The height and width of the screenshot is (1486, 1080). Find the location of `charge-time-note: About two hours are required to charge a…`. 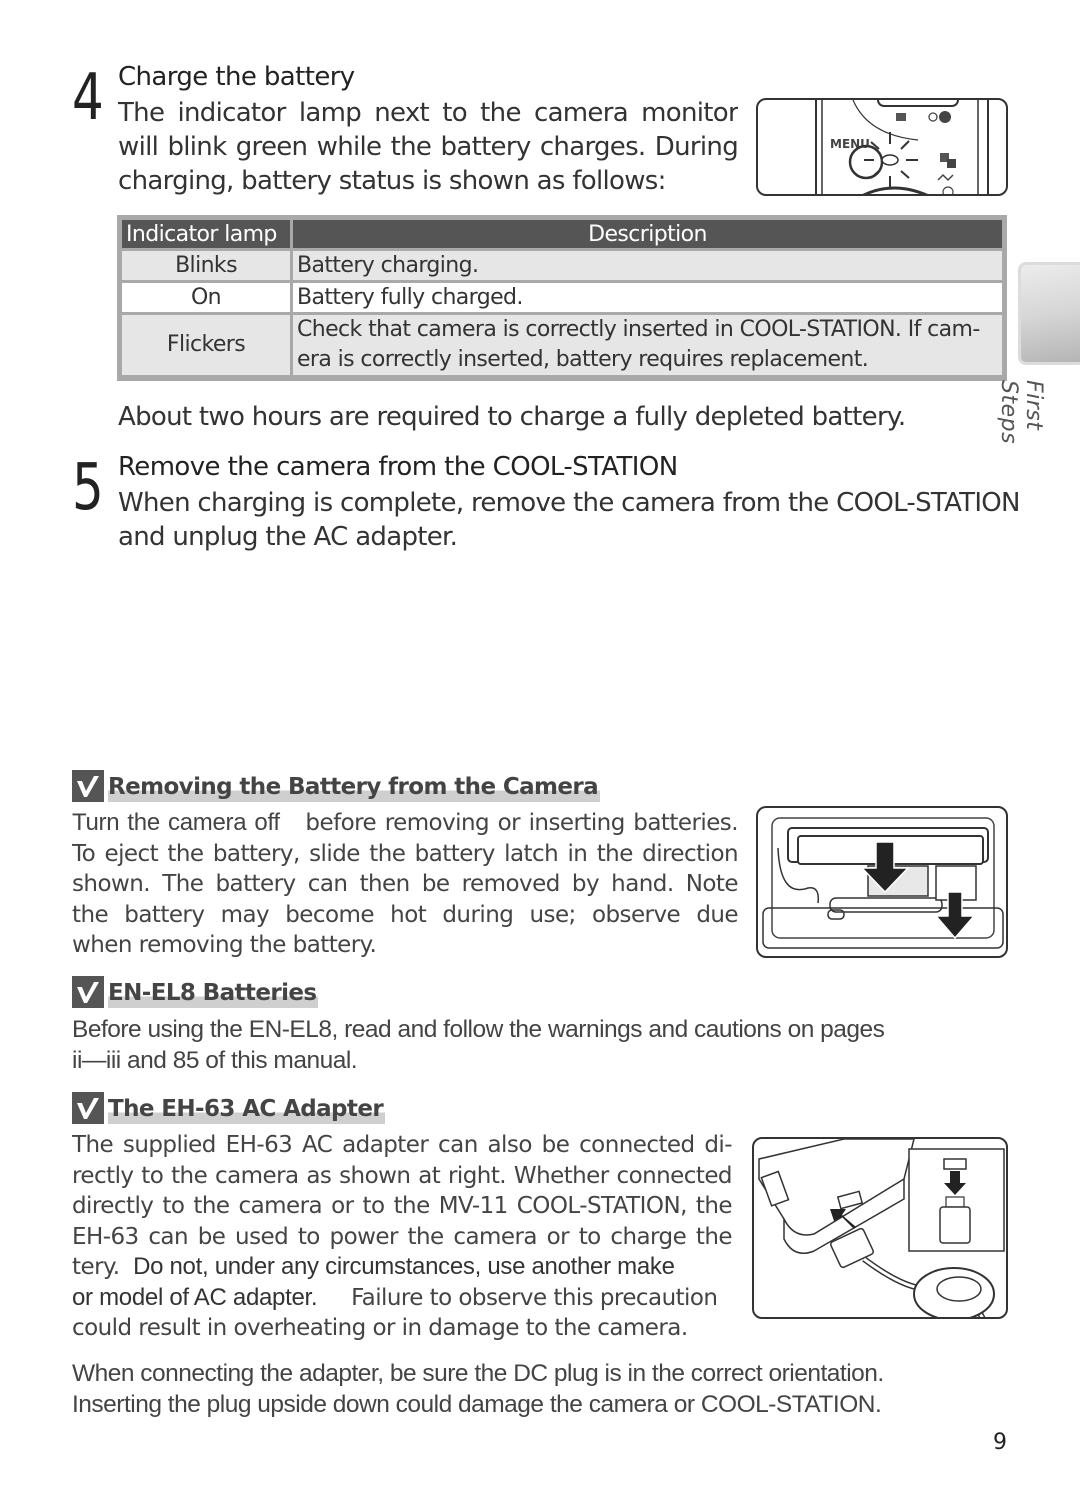

charge-time-note: About two hours are required to charge a… is located at coordinates (512, 417).